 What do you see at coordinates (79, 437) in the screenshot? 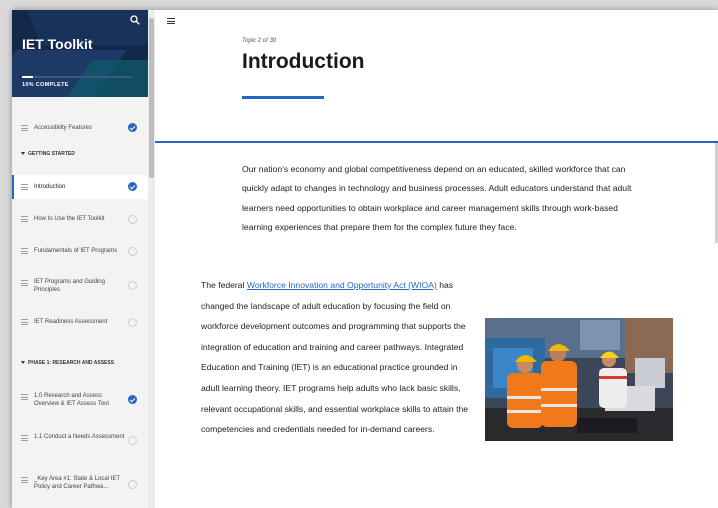
I see `sidebar-item-label: 1.1 Conduct a Needs Assessment` at bounding box center [79, 437].